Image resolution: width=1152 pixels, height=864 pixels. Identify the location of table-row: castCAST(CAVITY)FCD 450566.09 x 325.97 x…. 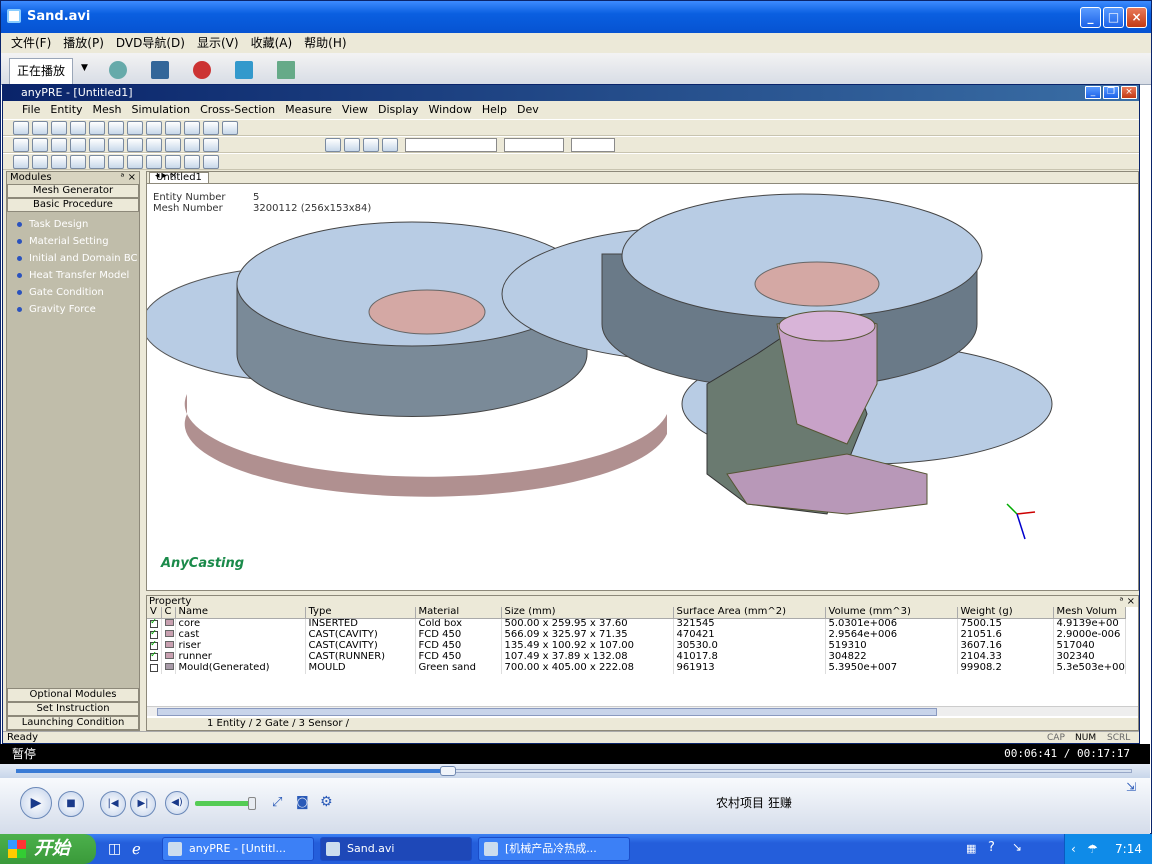
(636, 635).